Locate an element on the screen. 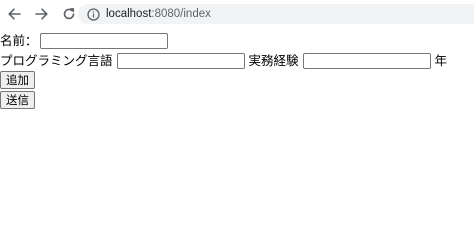 Image resolution: width=474 pixels, height=240 pixels. add-button-row: 追加 is located at coordinates (237, 79).